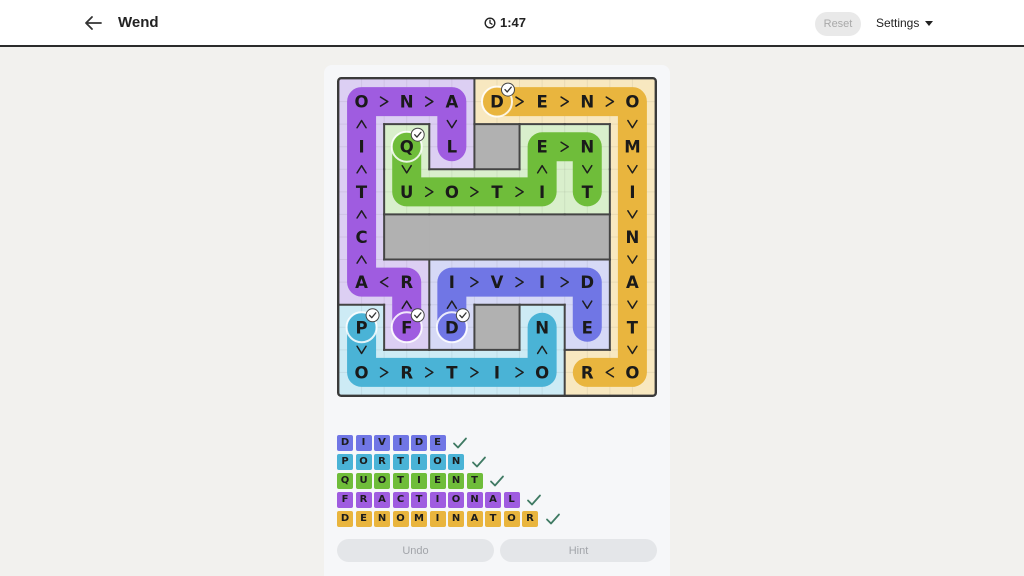 This screenshot has height=576, width=1024. What do you see at coordinates (415, 550) in the screenshot?
I see `undo-button: Undo` at bounding box center [415, 550].